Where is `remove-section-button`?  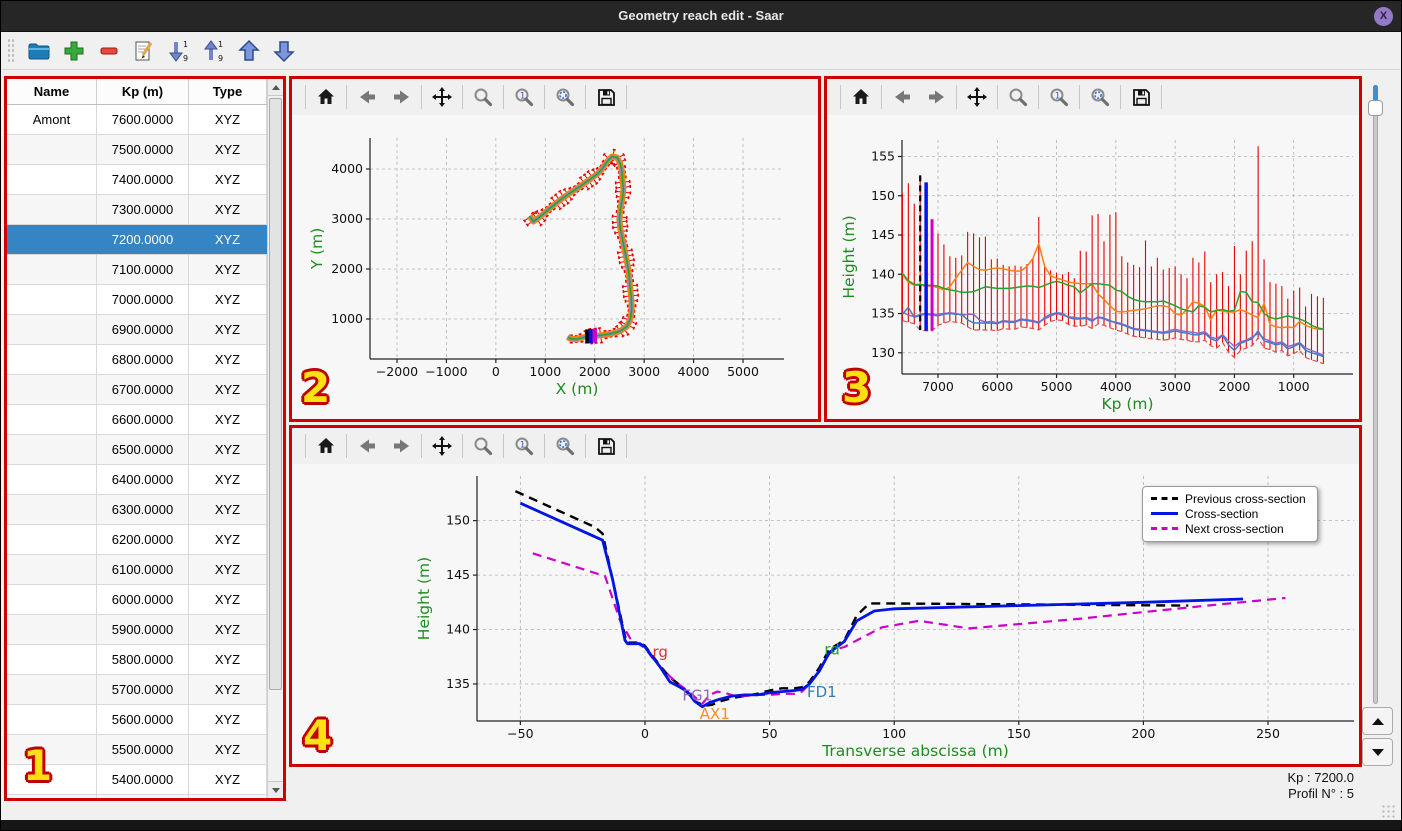 remove-section-button is located at coordinates (109, 51).